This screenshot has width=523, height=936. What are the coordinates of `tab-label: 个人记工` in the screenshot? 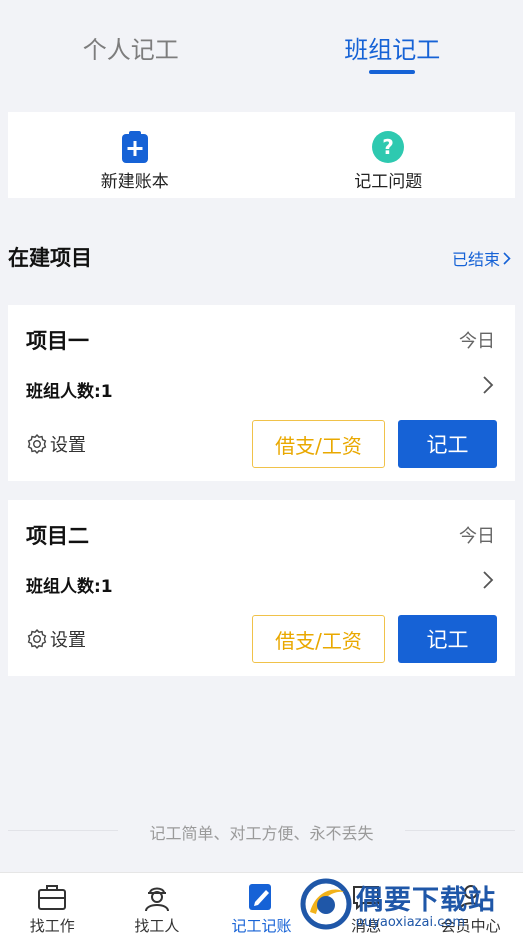 It's located at (130, 50).